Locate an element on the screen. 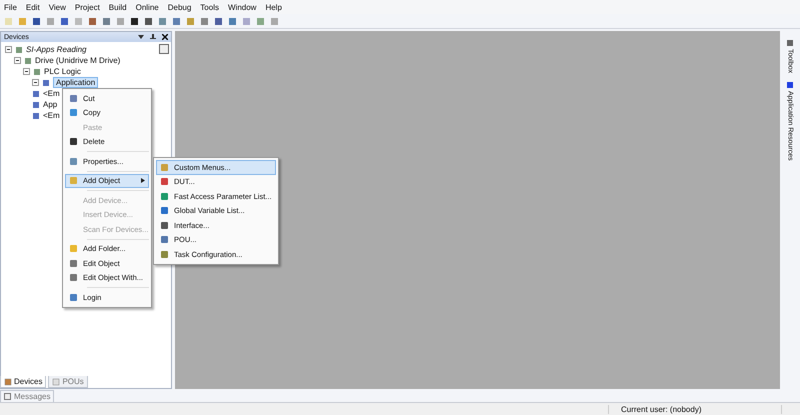 The width and height of the screenshot is (800, 415). tree-item: SI-Apps Reading is located at coordinates (56, 49).